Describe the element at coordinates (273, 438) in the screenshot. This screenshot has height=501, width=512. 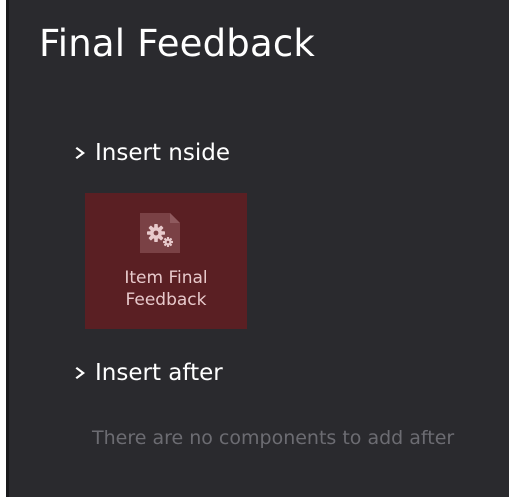
I see `no-components-message: There are no components to add after` at that location.